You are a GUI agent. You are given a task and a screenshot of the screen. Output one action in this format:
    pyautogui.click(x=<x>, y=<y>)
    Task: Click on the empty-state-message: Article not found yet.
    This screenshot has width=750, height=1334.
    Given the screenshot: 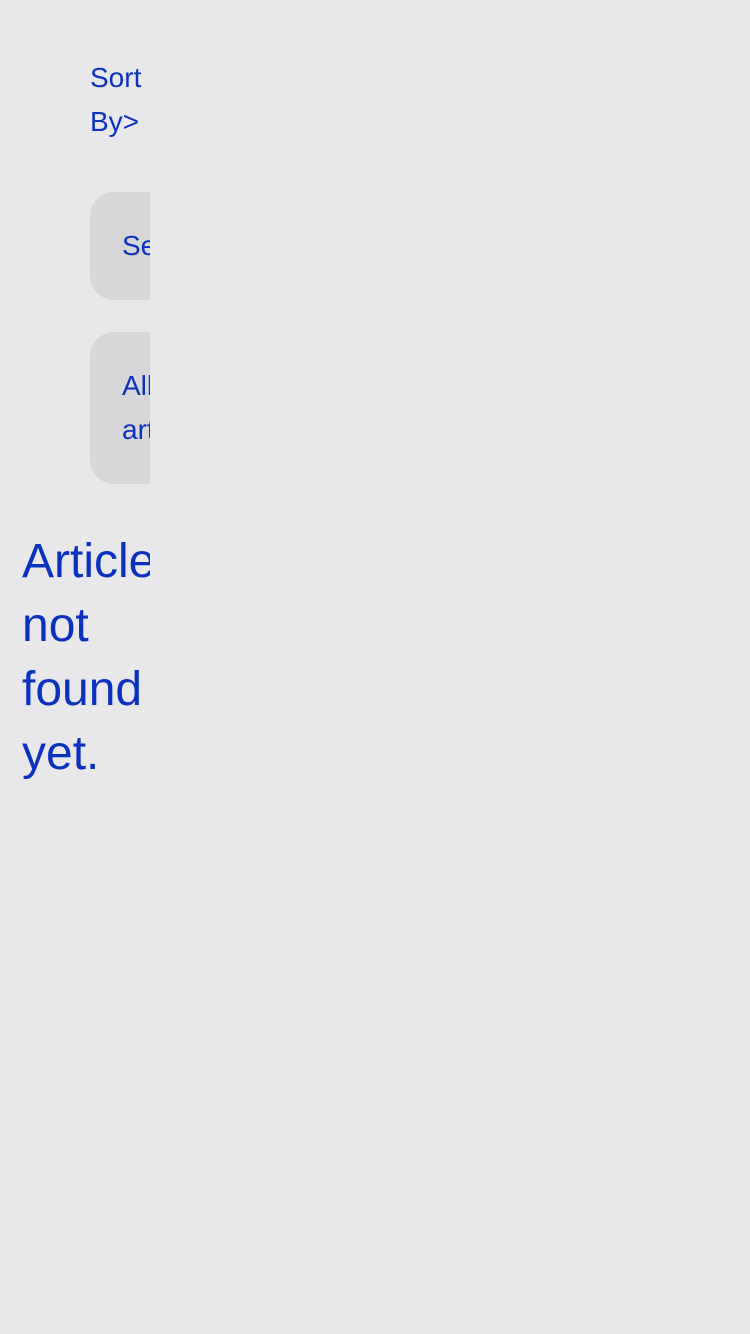 What is the action you would take?
    pyautogui.click(x=86, y=657)
    